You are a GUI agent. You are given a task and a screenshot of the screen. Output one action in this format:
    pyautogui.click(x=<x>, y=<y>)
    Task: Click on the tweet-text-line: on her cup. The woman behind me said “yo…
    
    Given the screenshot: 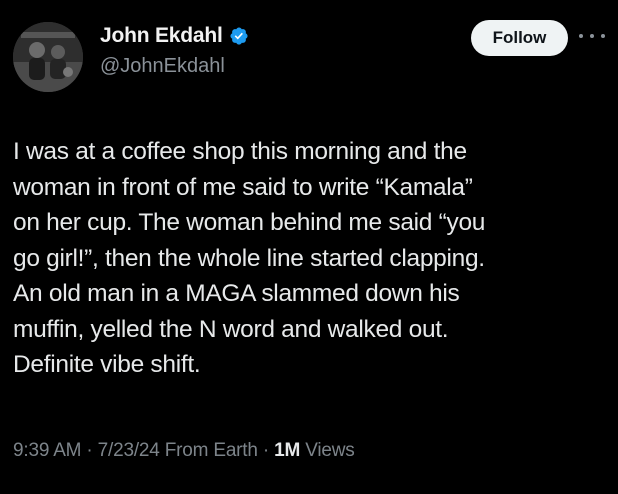 What is the action you would take?
    pyautogui.click(x=249, y=222)
    